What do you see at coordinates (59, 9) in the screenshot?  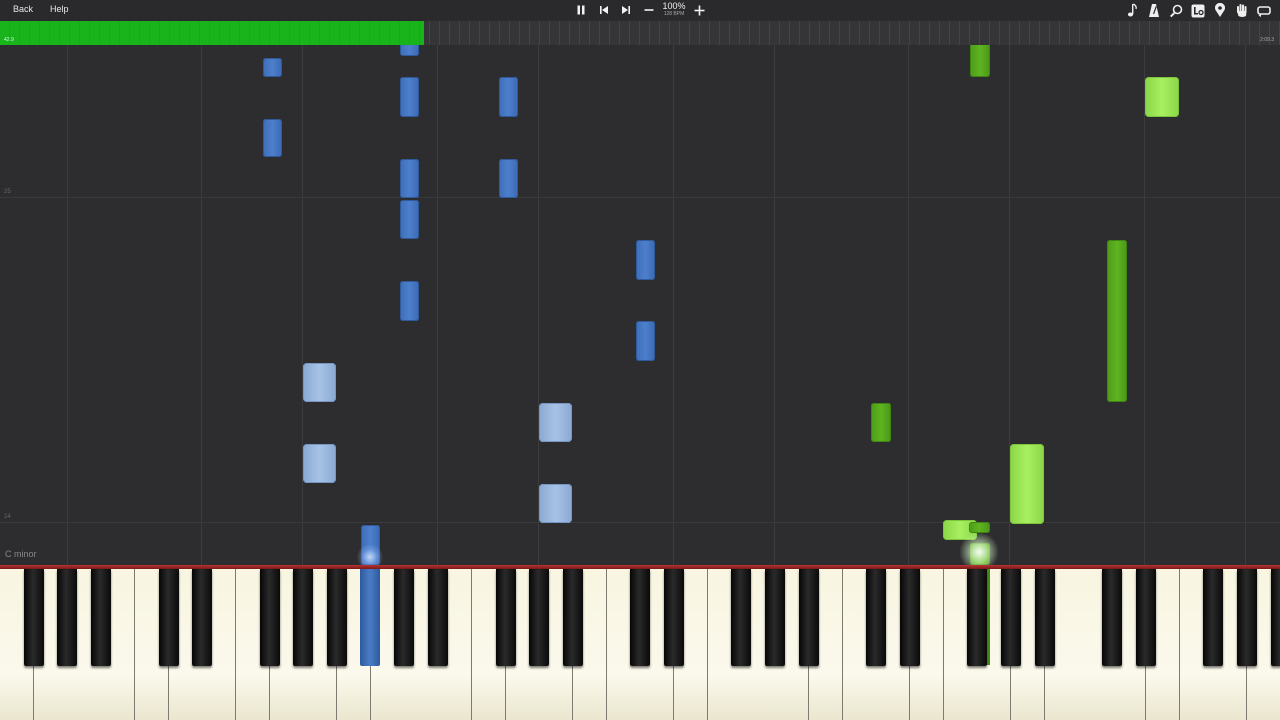 I see `help-button: Help` at bounding box center [59, 9].